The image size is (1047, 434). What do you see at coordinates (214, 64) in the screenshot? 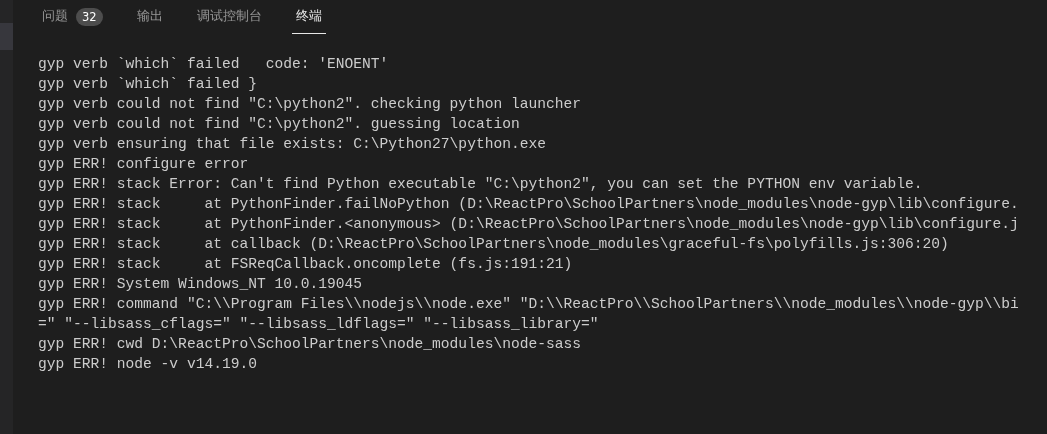
I see `terminal-line: gyp verb `which` failed code: 'ENOENT'` at bounding box center [214, 64].